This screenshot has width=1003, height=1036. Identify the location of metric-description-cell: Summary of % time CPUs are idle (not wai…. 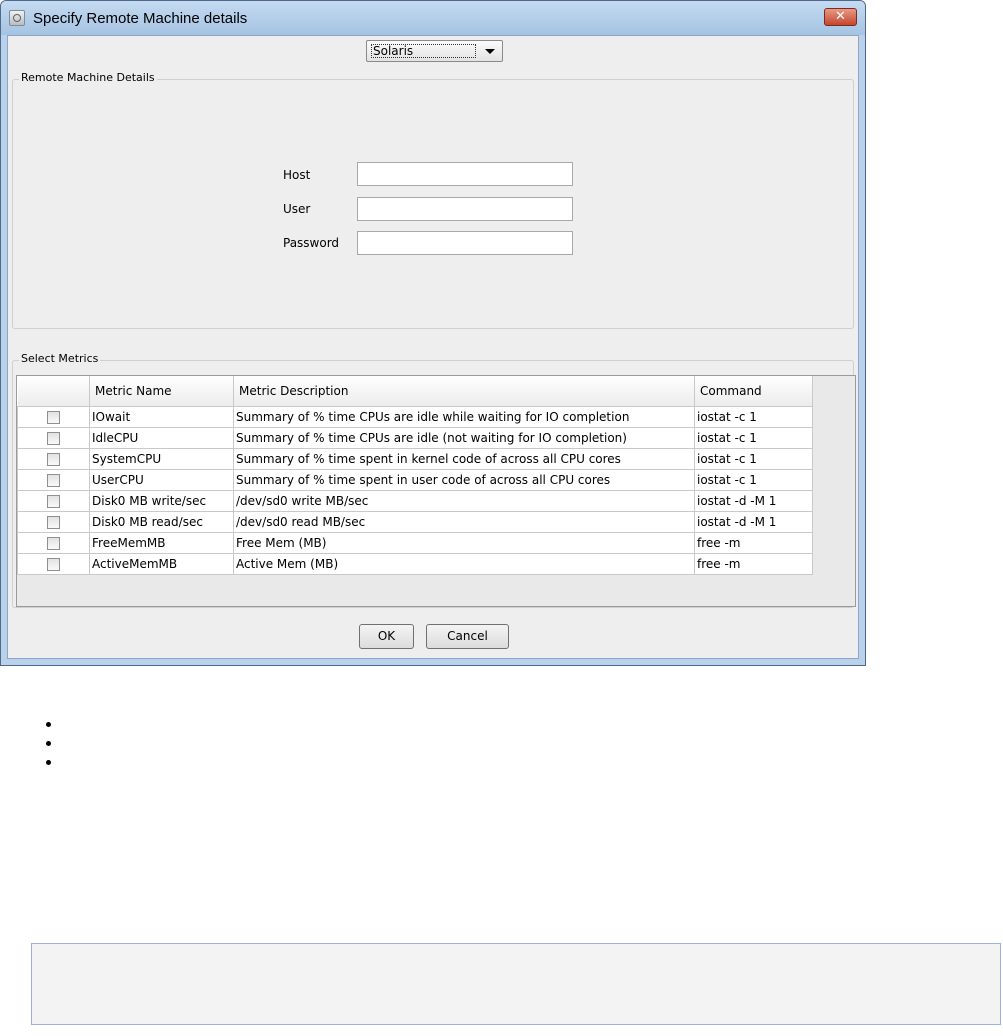
(464, 438).